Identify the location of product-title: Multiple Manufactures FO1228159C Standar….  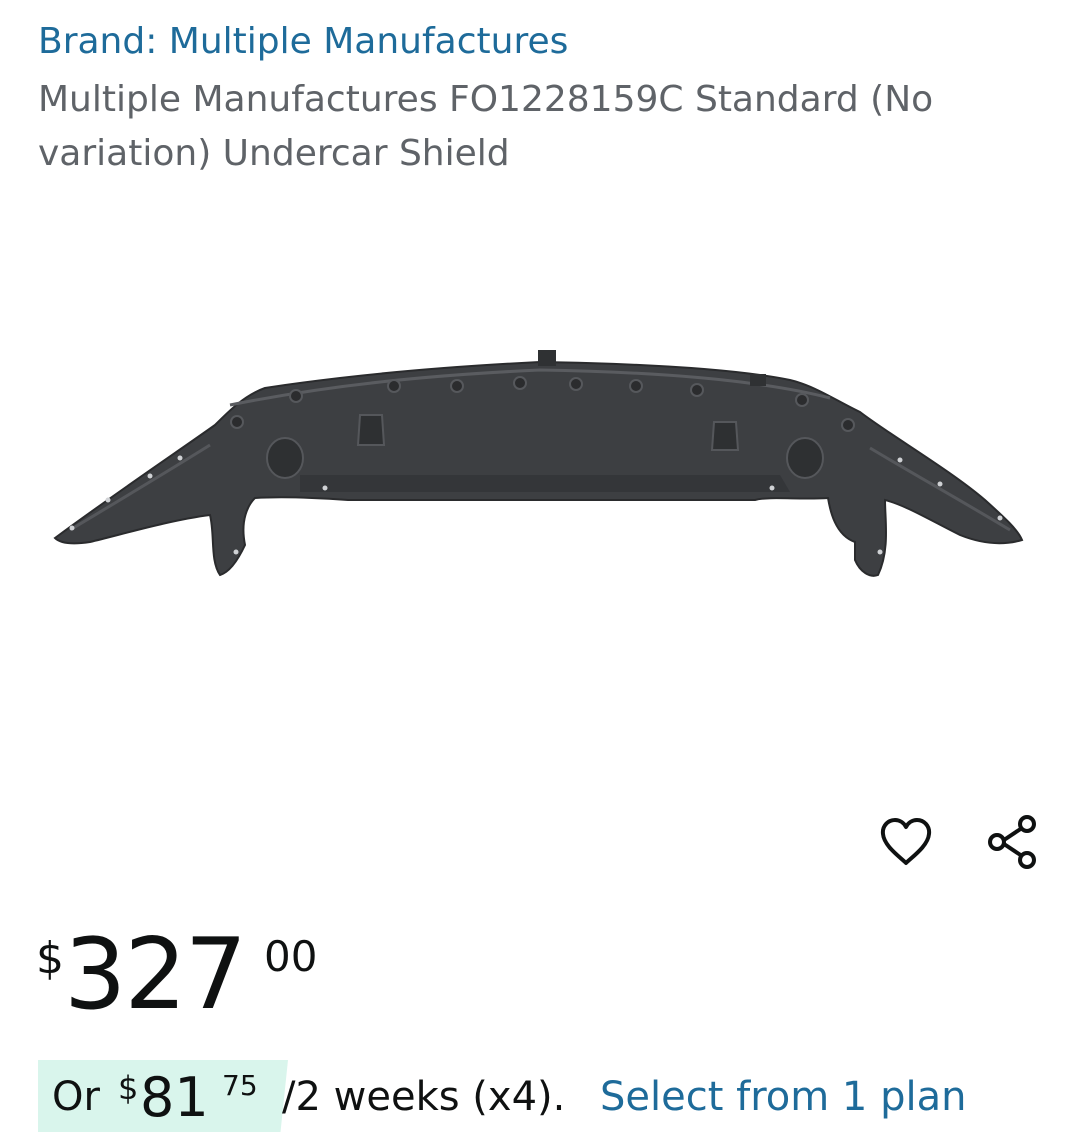
(486, 126).